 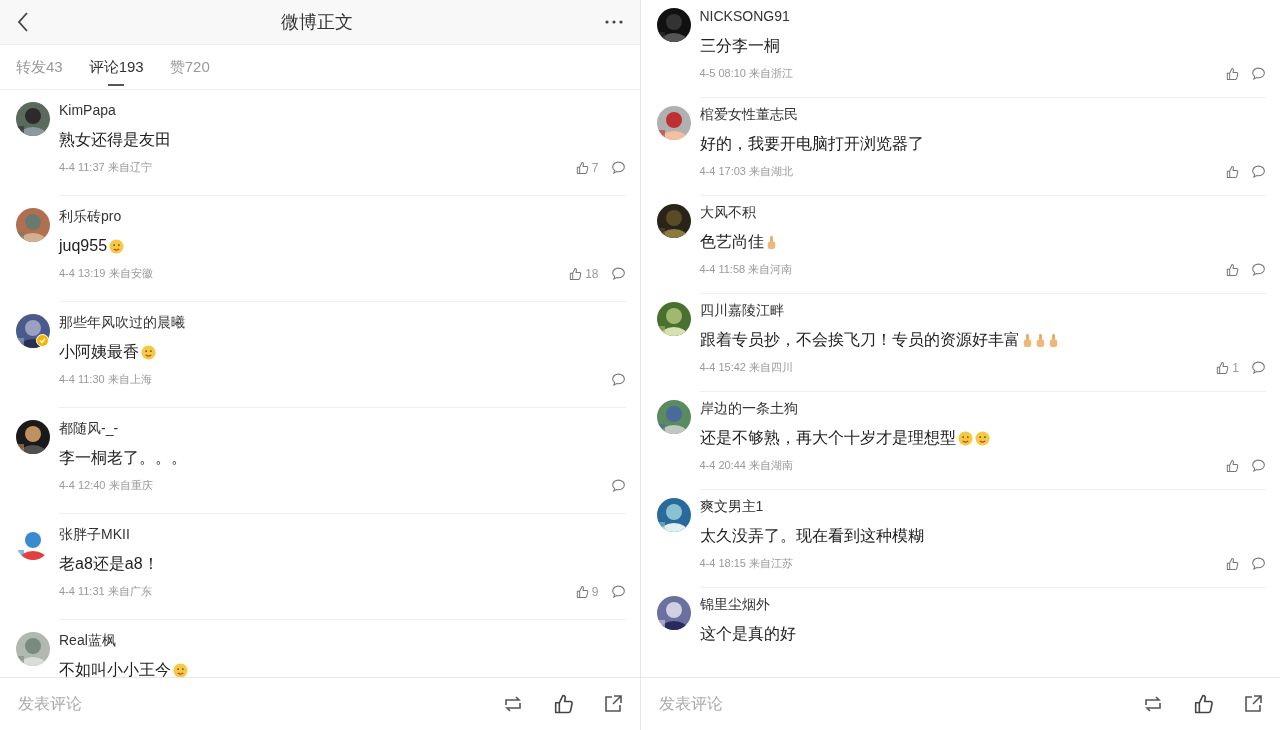 I want to click on username: NICKSONG91, so click(x=982, y=16).